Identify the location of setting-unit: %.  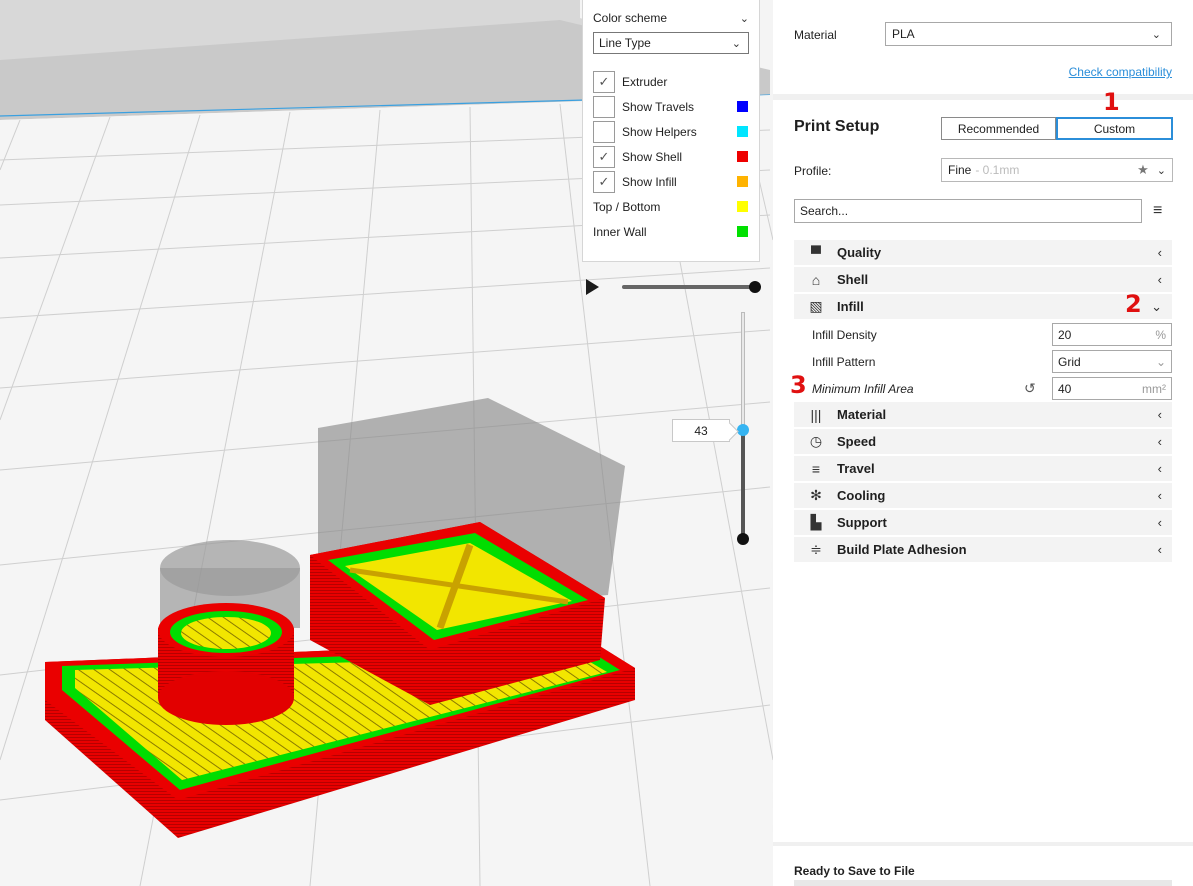
(1160, 334).